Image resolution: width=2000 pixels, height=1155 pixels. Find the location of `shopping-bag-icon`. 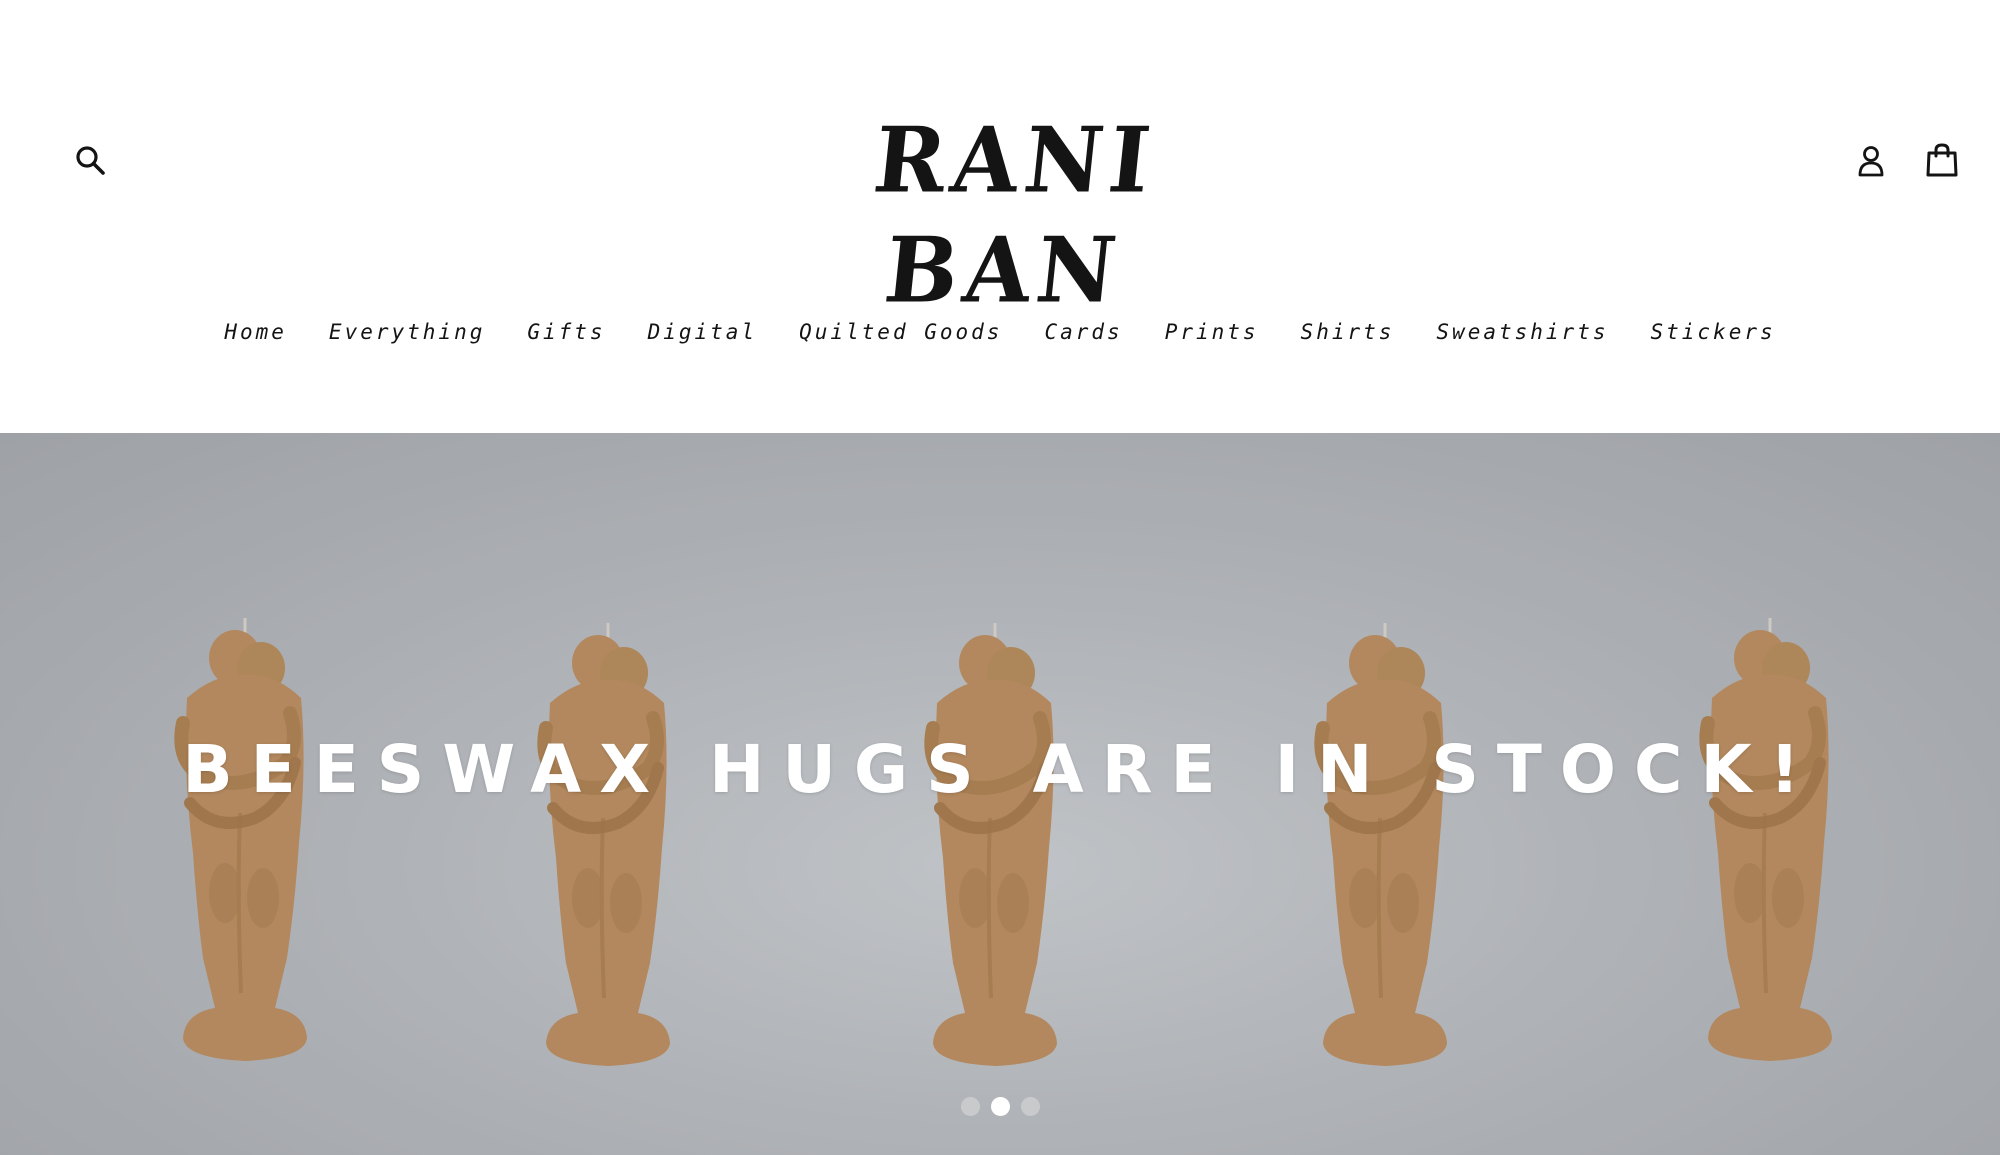

shopping-bag-icon is located at coordinates (1942, 160).